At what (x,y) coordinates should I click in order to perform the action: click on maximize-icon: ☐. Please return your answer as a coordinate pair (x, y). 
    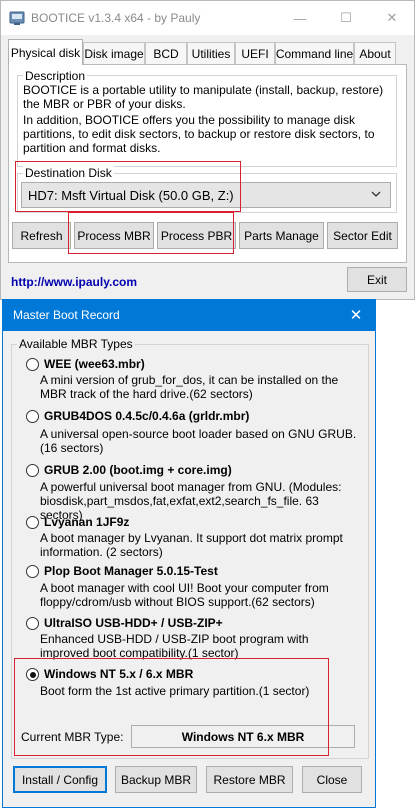
    Looking at the image, I should click on (346, 17).